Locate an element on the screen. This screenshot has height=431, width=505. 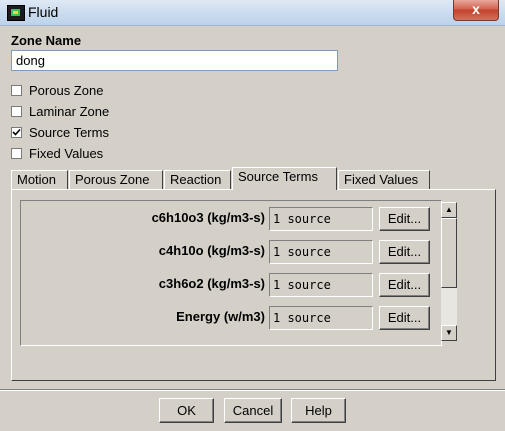
tab-motion: Motion is located at coordinates (39, 179).